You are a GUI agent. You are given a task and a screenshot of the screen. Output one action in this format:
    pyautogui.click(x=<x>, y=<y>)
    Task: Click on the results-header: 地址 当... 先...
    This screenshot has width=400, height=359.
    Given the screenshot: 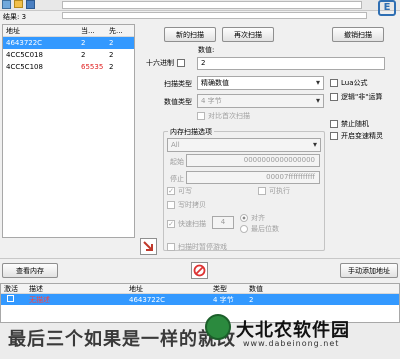 What is the action you would take?
    pyautogui.click(x=68, y=31)
    